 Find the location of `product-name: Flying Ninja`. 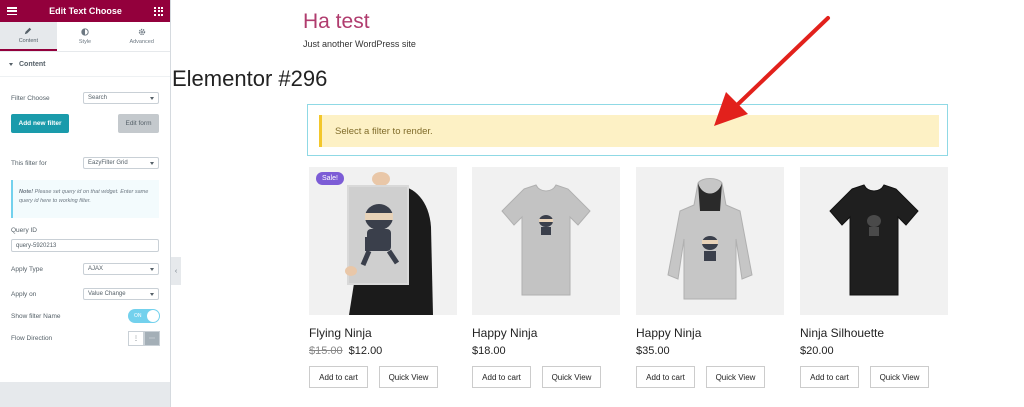

product-name: Flying Ninja is located at coordinates (383, 333).